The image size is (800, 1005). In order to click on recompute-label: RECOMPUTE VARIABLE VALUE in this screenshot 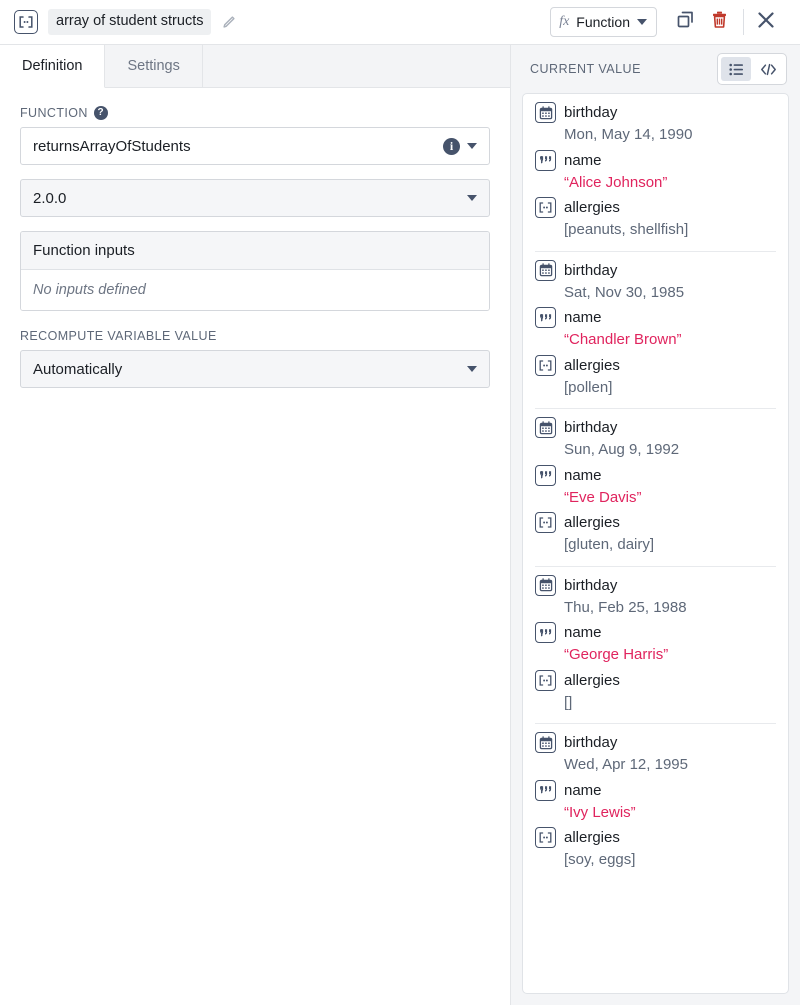, I will do `click(118, 336)`.